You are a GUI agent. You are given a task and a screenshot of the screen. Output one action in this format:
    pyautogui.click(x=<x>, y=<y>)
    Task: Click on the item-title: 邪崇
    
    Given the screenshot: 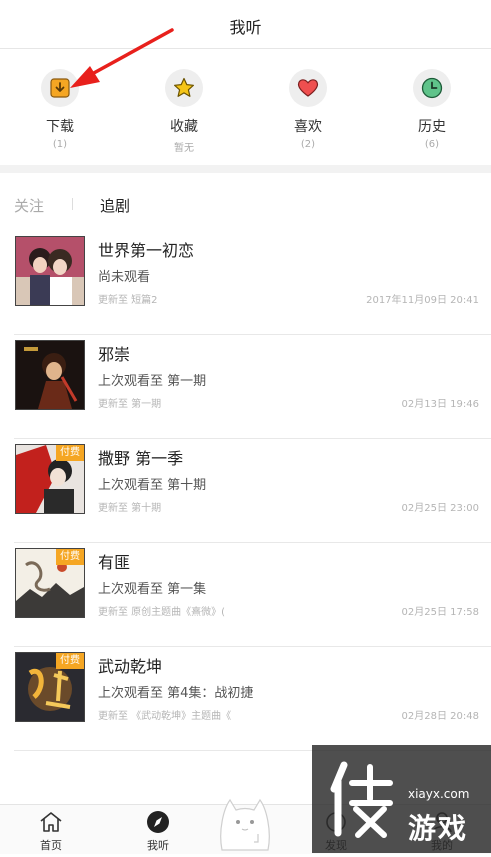 What is the action you would take?
    pyautogui.click(x=114, y=354)
    